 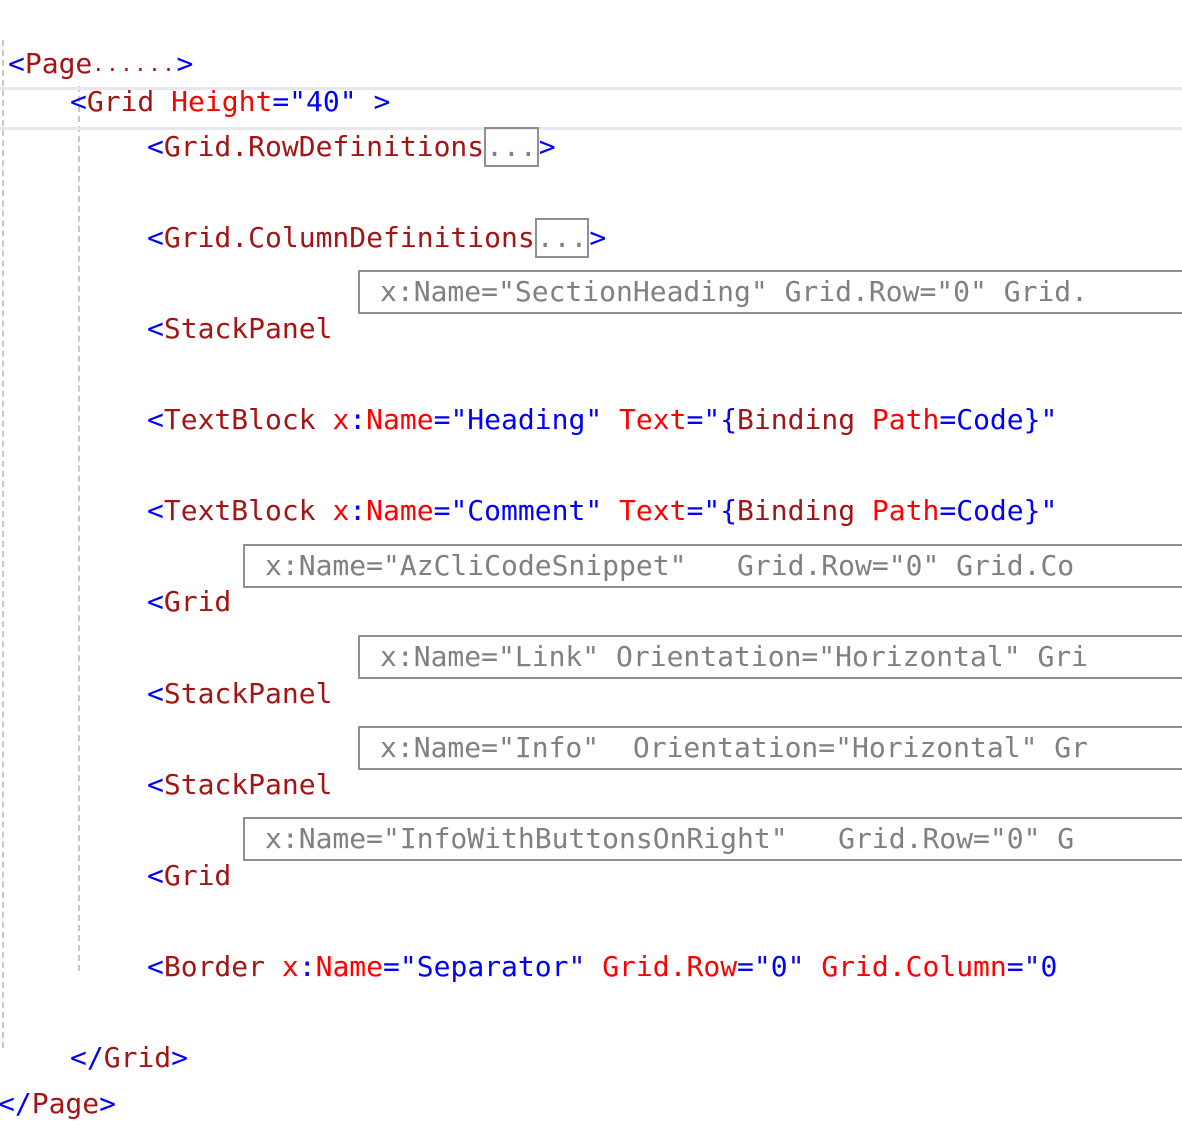 What do you see at coordinates (239, 672) in the screenshot?
I see `stackpanel-link-tag: <StackPanel` at bounding box center [239, 672].